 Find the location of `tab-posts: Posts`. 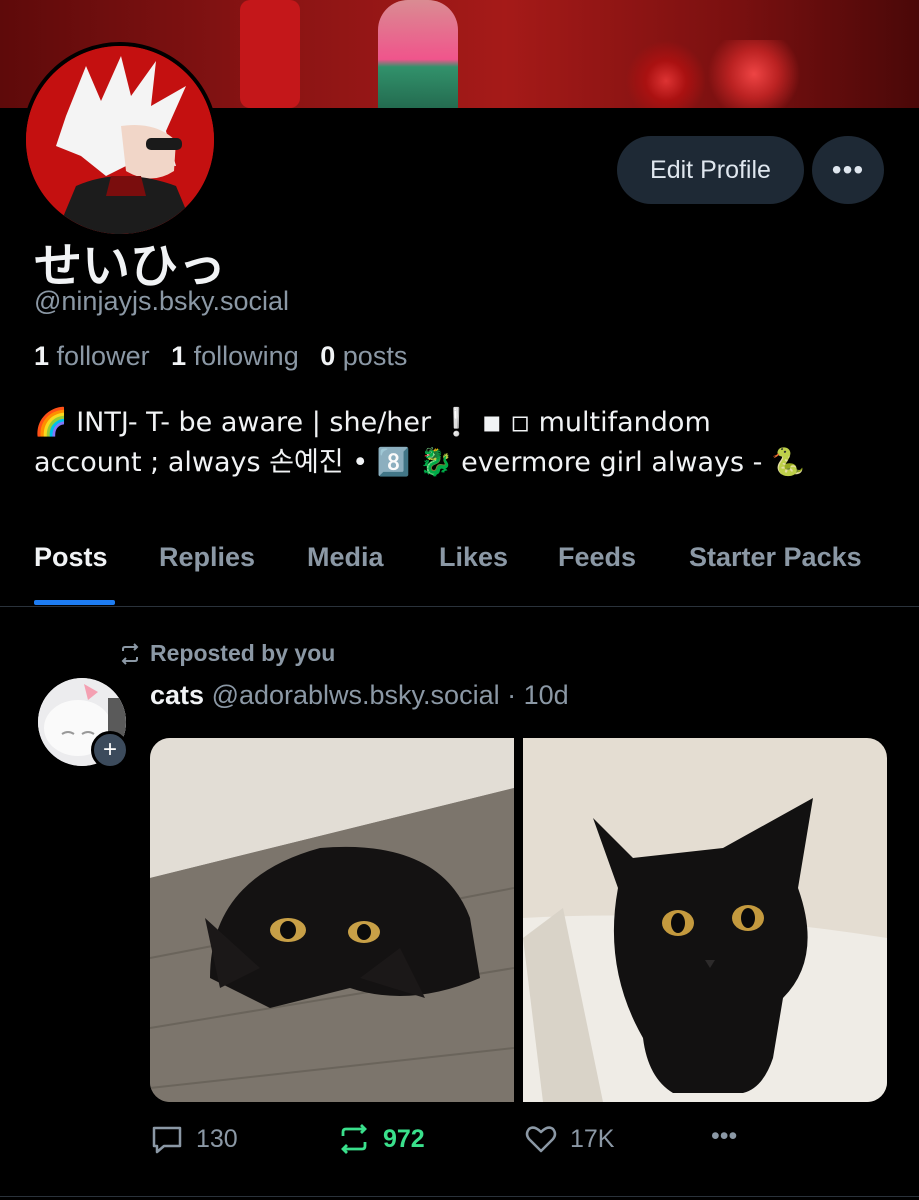

tab-posts: Posts is located at coordinates (71, 557).